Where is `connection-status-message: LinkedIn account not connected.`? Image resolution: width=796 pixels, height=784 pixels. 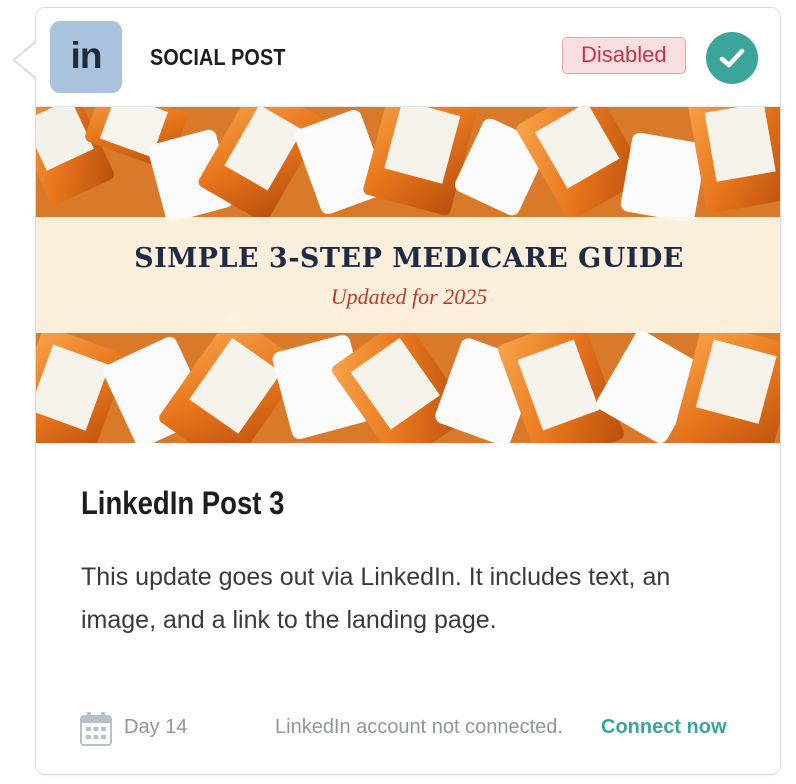
connection-status-message: LinkedIn account not connected. is located at coordinates (419, 727).